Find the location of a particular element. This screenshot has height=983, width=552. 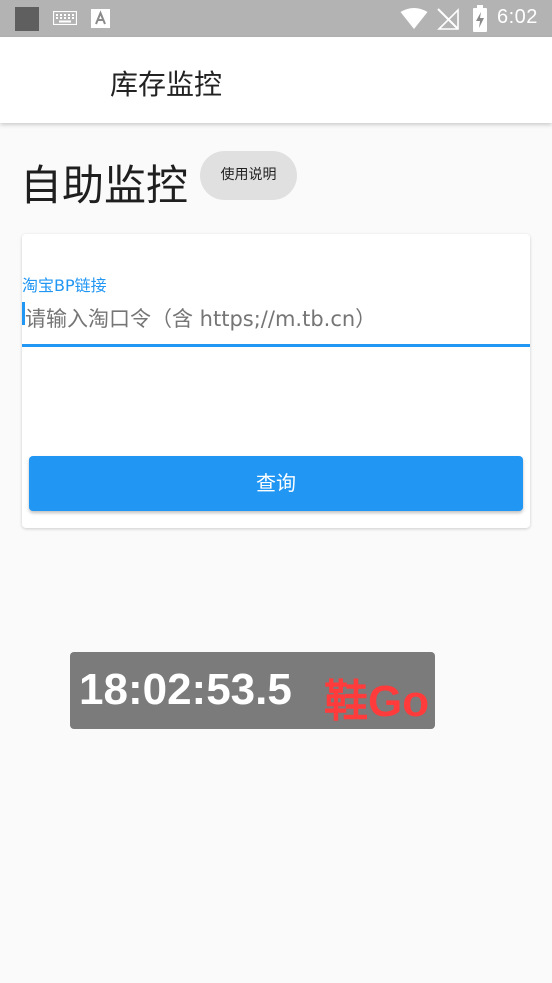

page-title: 自助监控 is located at coordinates (104, 185).